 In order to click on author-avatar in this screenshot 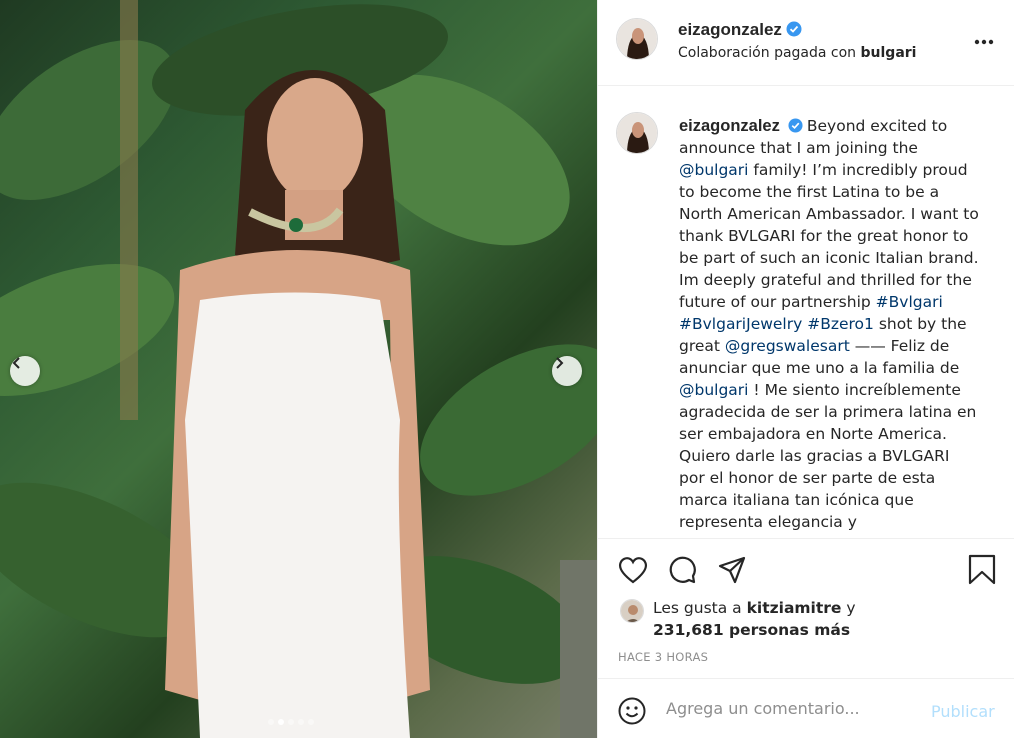, I will do `click(637, 39)`.